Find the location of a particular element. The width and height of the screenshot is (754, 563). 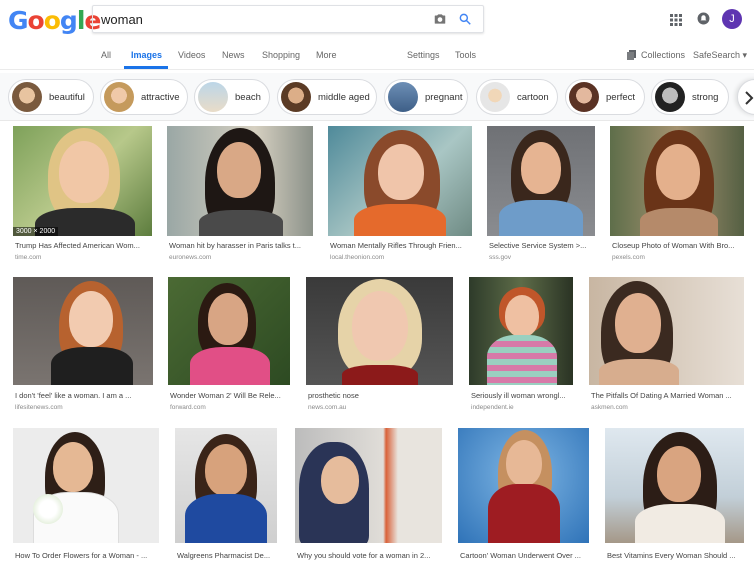

chip-cartoon: cartoon is located at coordinates (517, 97).